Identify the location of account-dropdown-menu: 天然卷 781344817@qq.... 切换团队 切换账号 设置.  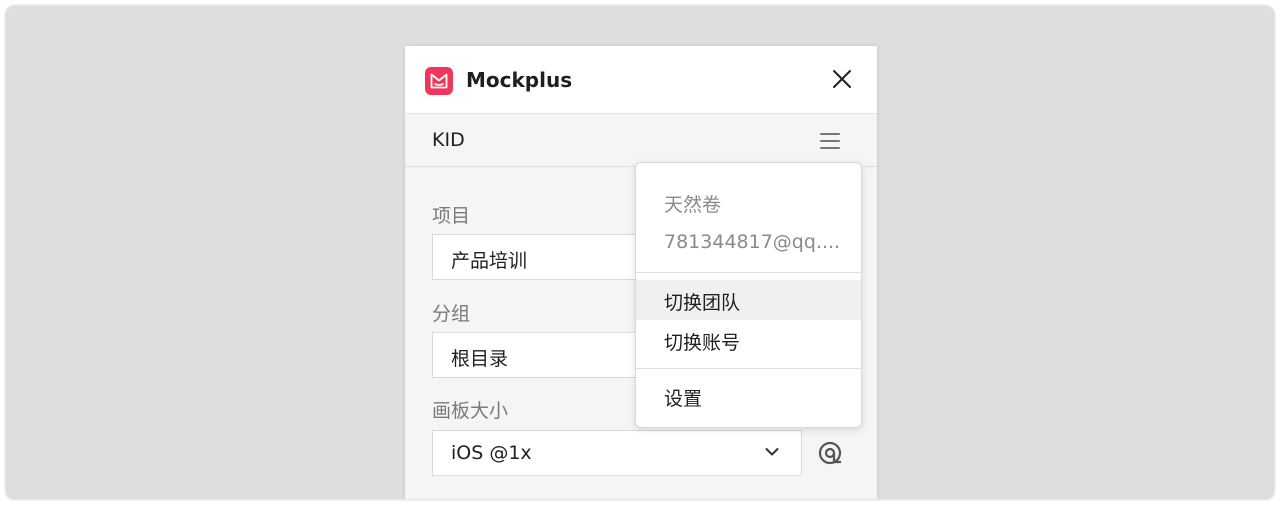
(748, 295).